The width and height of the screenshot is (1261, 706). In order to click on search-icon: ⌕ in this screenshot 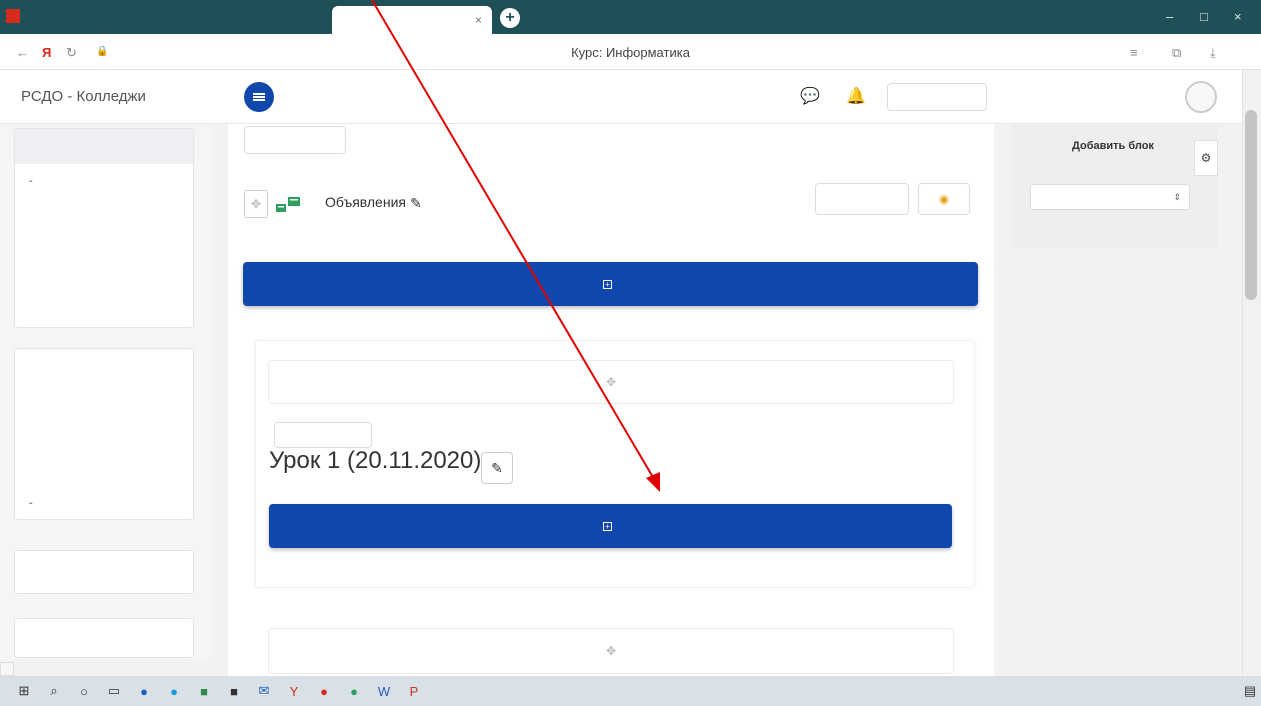, I will do `click(54, 691)`.